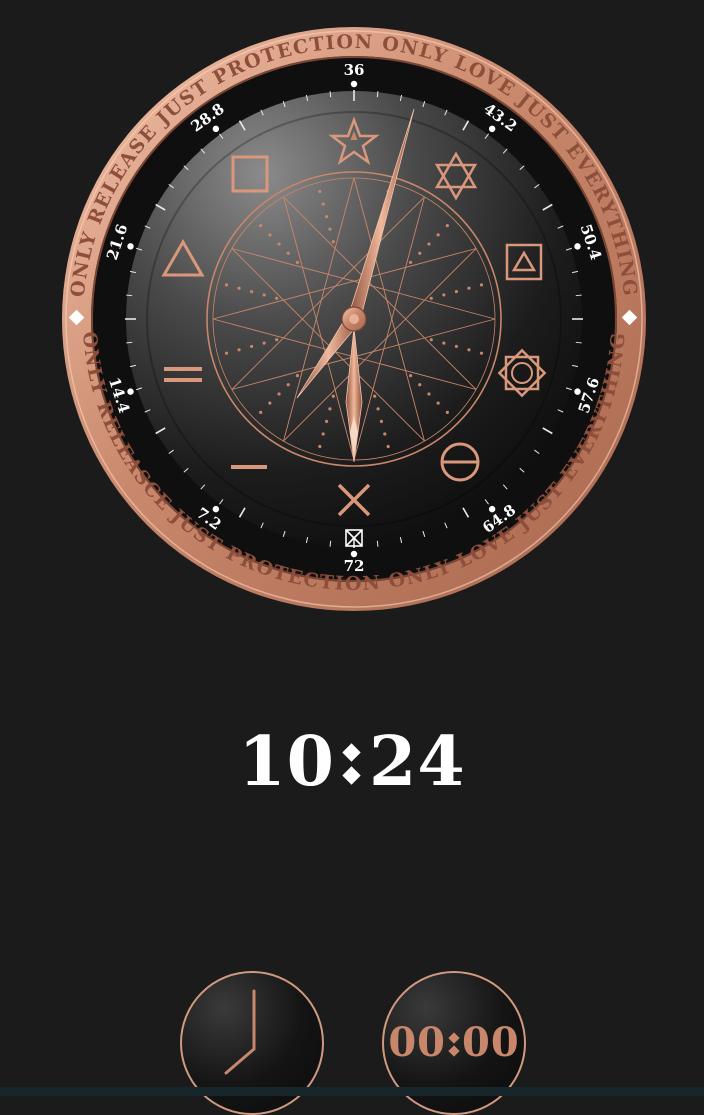 The width and height of the screenshot is (704, 1115). Describe the element at coordinates (354, 70) in the screenshot. I see `scale-label: 36` at that location.